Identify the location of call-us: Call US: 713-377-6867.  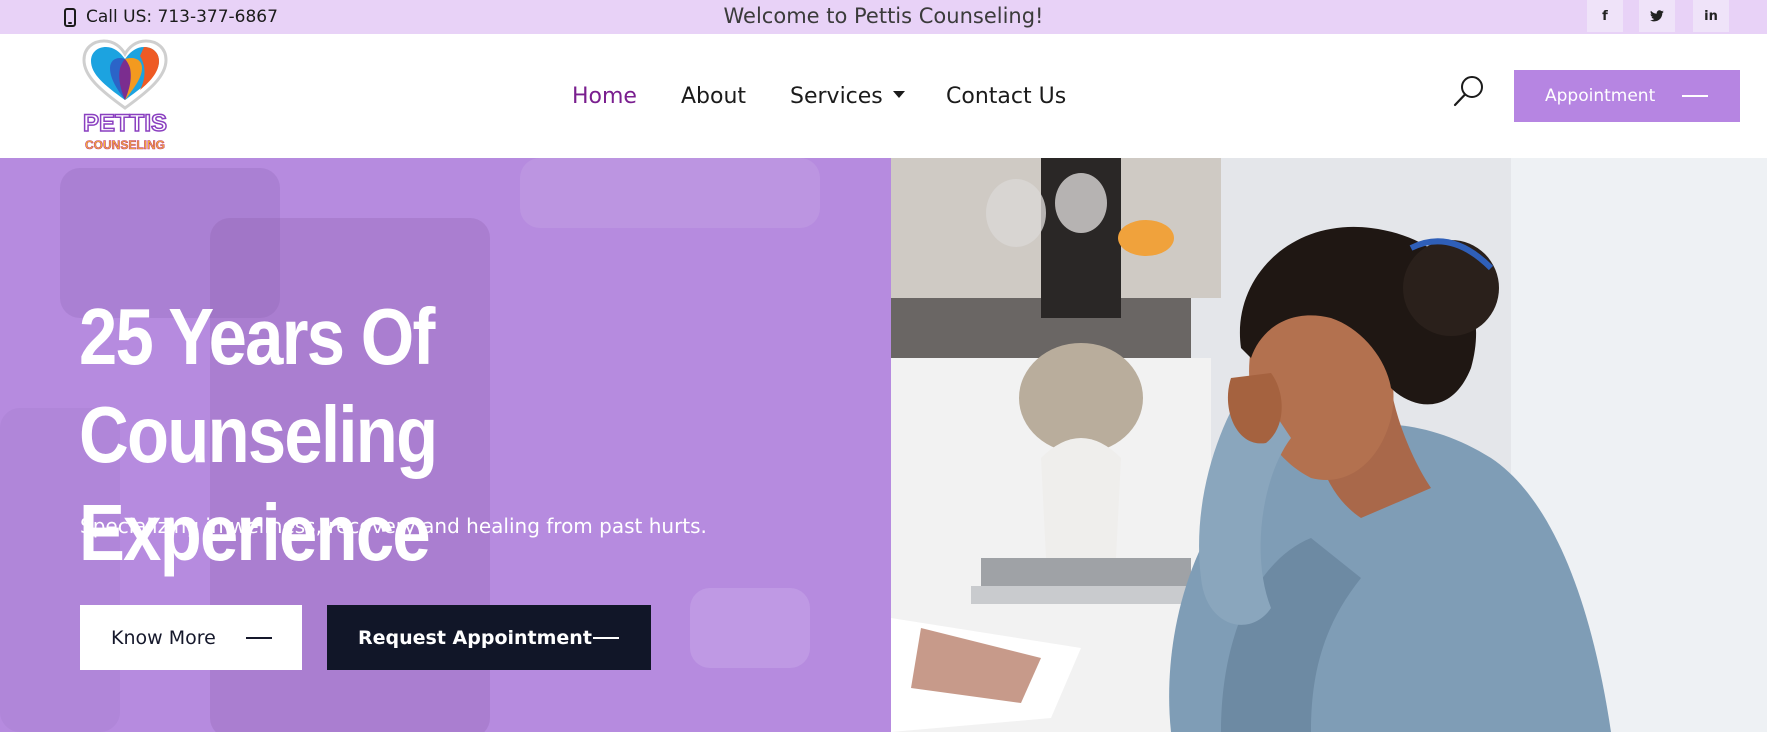
(171, 17).